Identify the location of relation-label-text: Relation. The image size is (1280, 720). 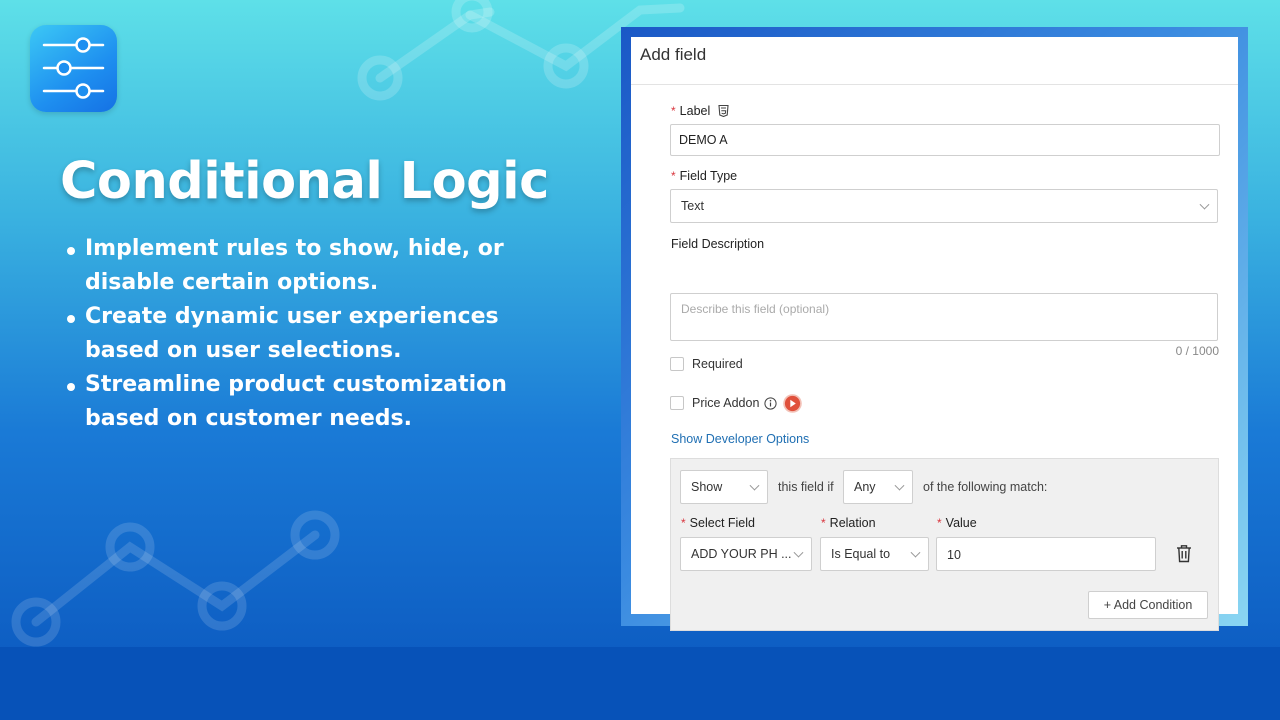
(852, 523).